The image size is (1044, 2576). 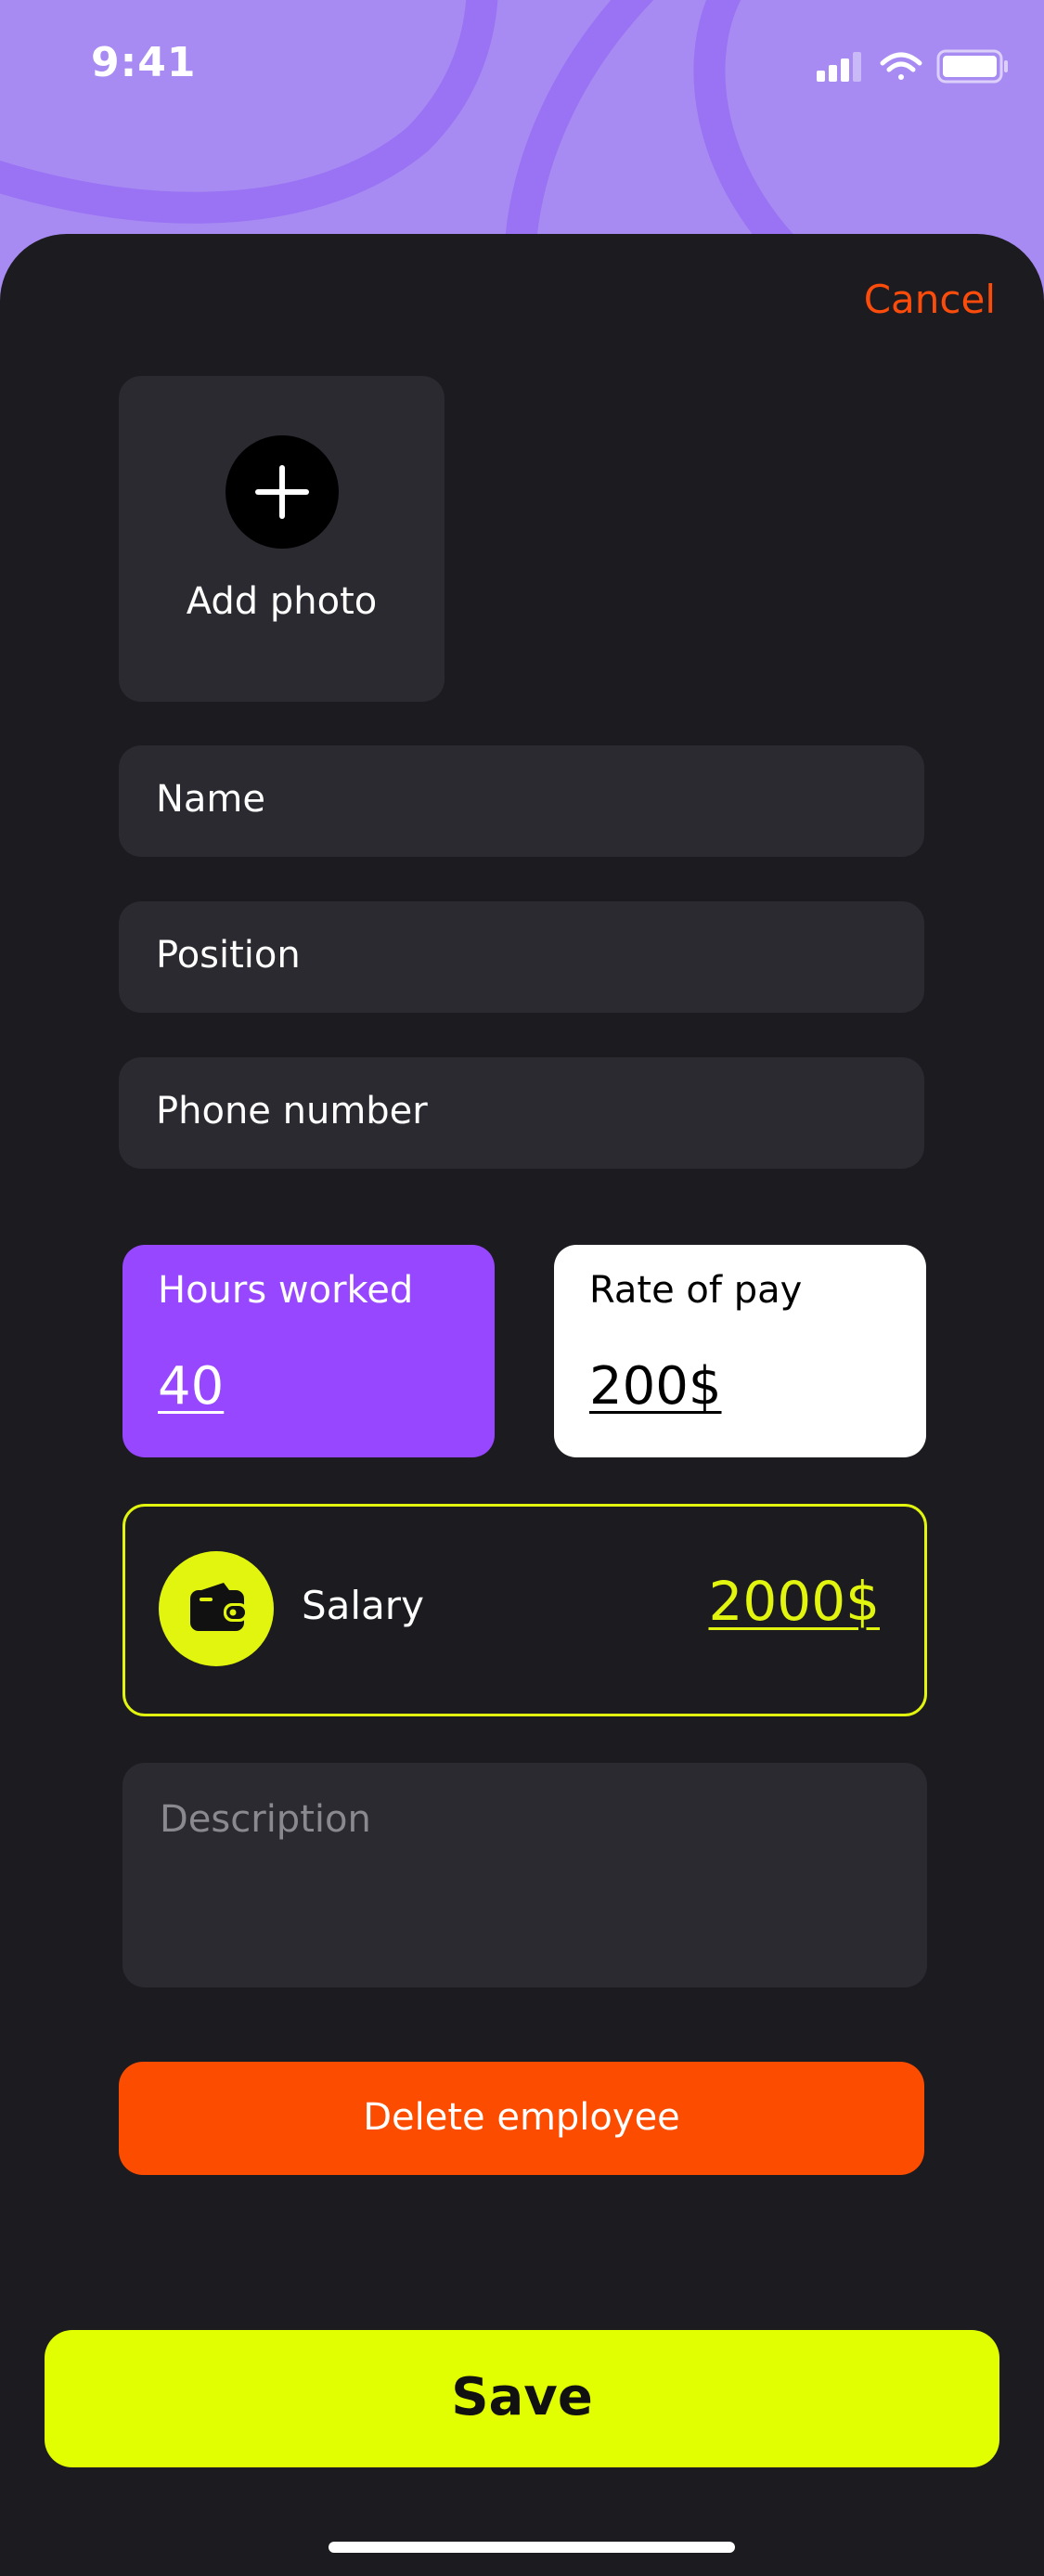 I want to click on position-field-label: Position, so click(x=229, y=955).